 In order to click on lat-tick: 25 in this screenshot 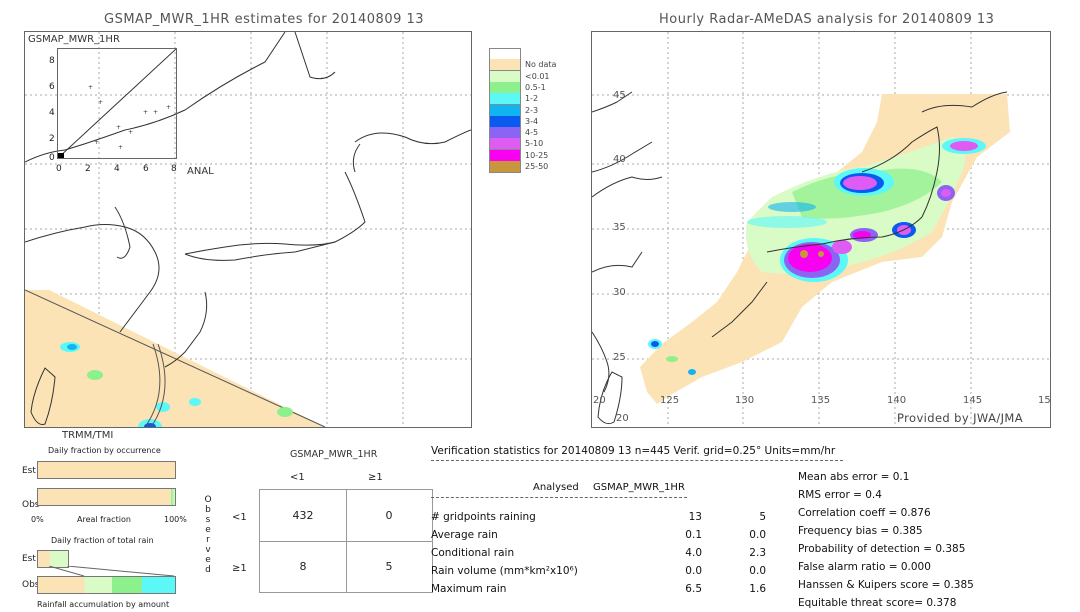, I will do `click(619, 357)`.